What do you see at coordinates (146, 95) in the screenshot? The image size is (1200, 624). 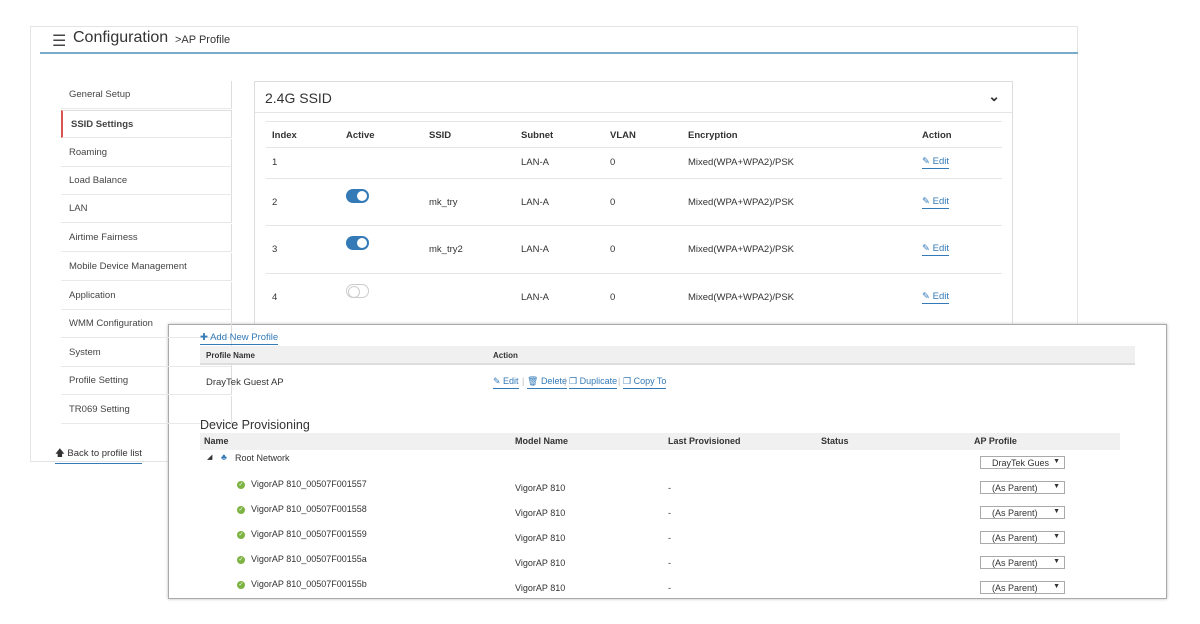 I see `sidebar-item: General Setup` at bounding box center [146, 95].